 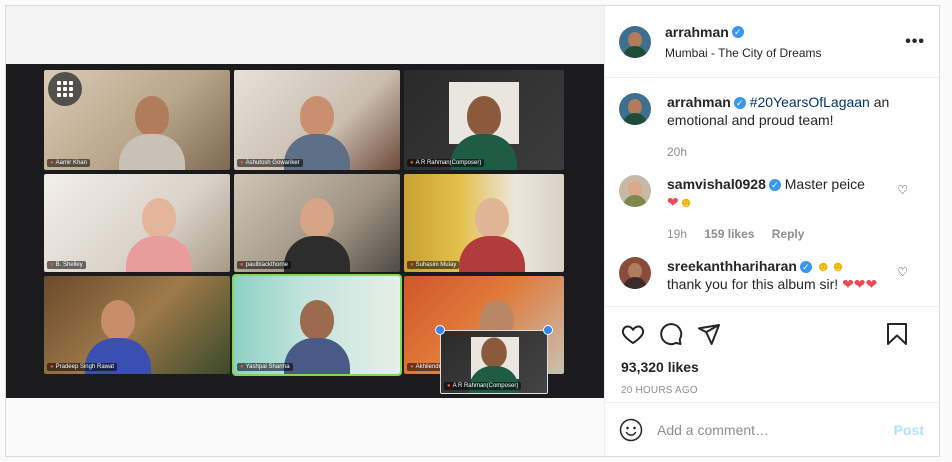 What do you see at coordinates (716, 184) in the screenshot?
I see `username-link: samvishal0928` at bounding box center [716, 184].